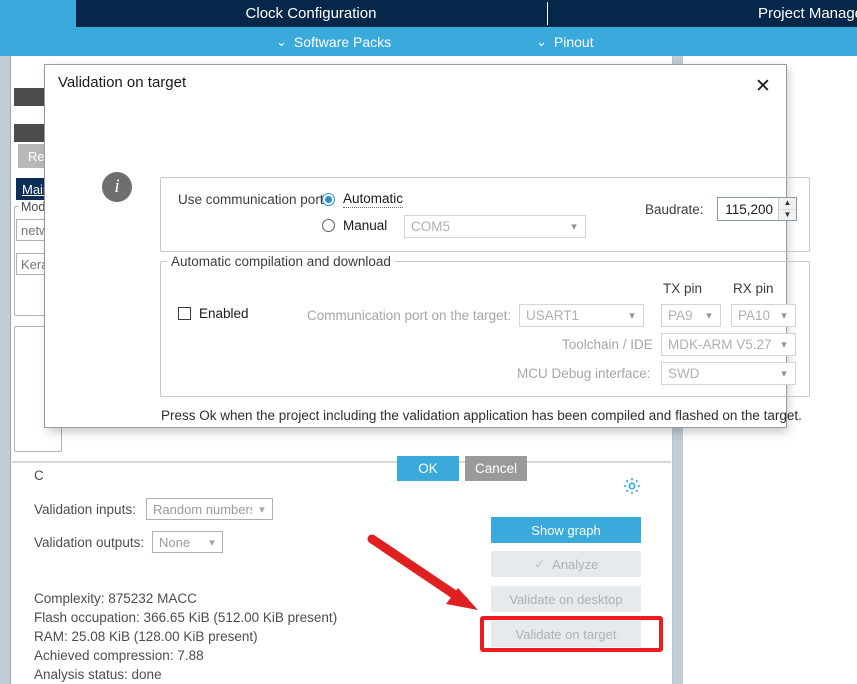  I want to click on validate-on-desktop-button-label: Validate on desktop, so click(566, 599).